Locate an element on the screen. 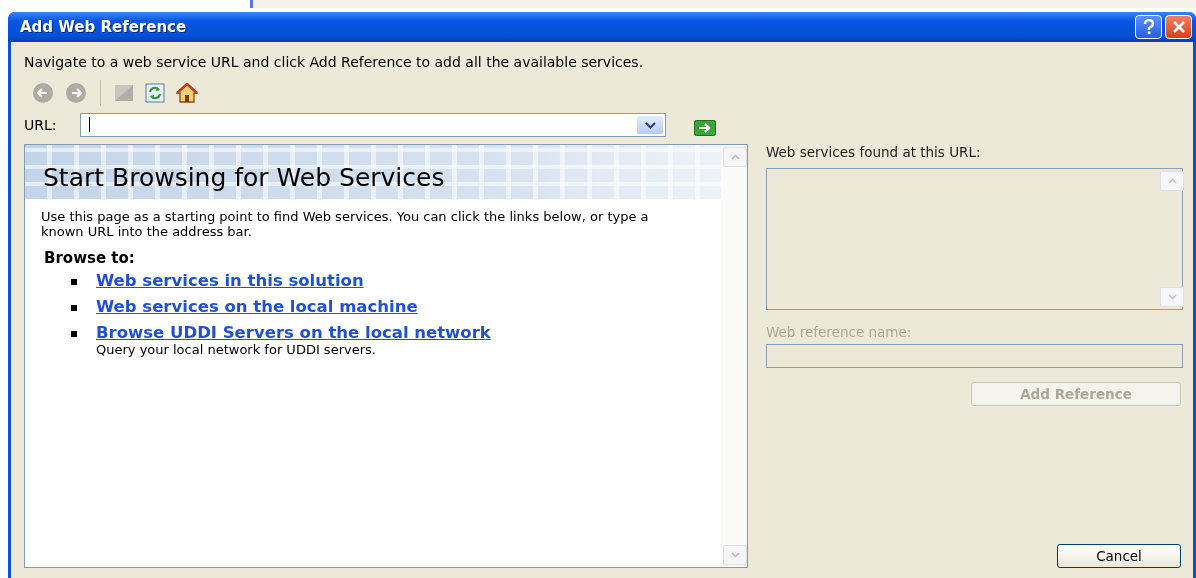  link-description: Query your local network for UDDI servers. is located at coordinates (236, 349).